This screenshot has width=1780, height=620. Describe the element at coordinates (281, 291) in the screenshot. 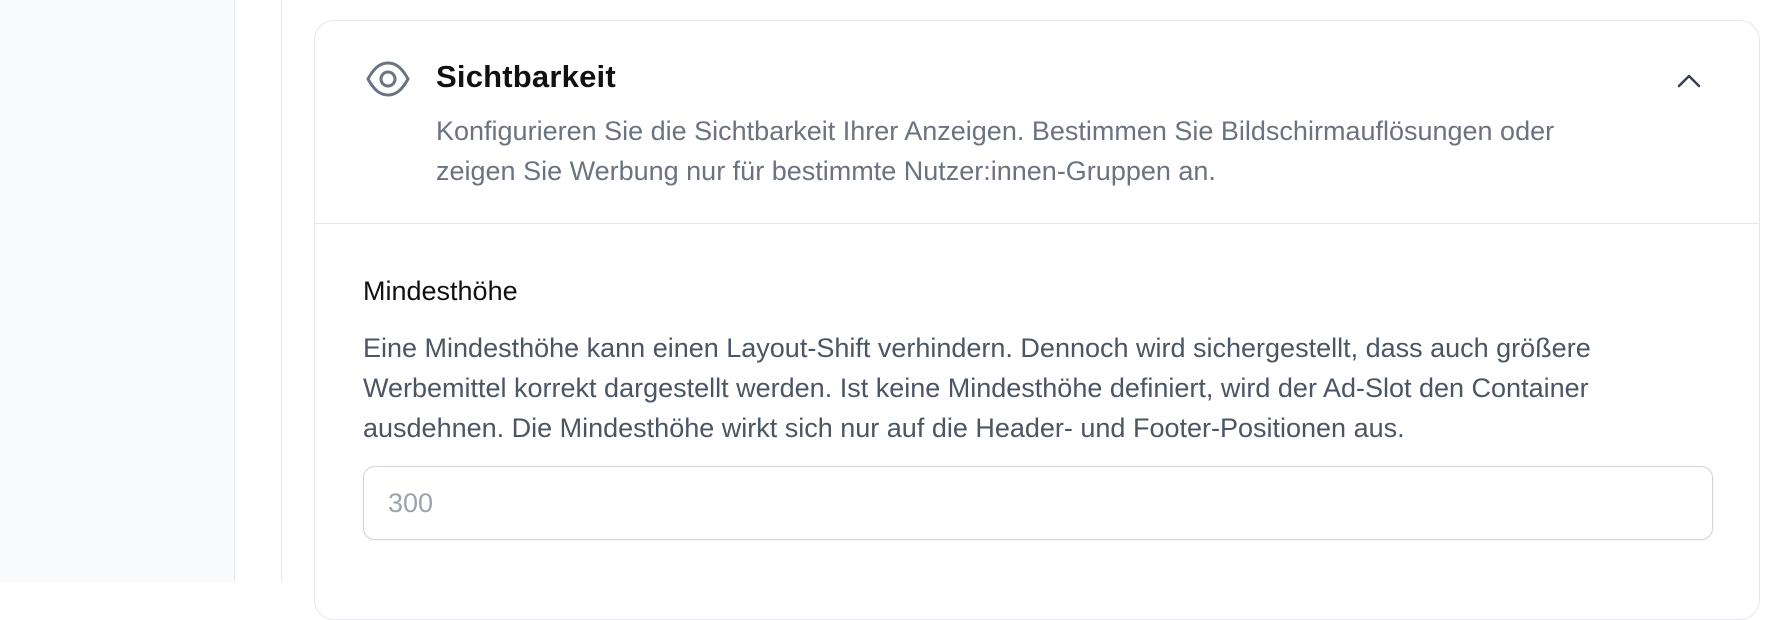

I see `content-divider` at that location.